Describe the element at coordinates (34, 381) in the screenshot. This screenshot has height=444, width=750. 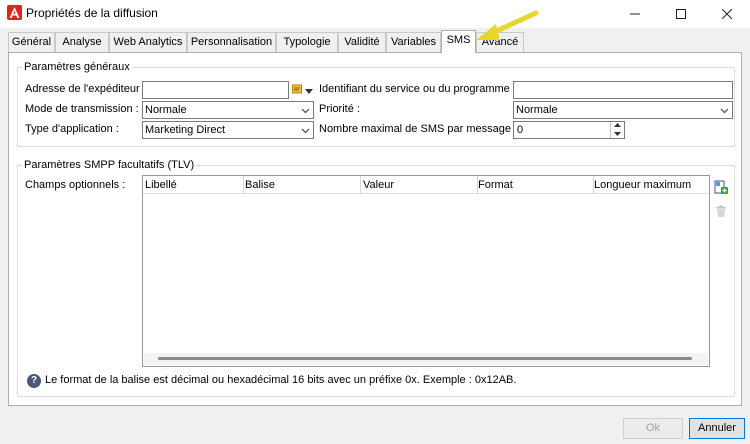
I see `help-icon: ?` at that location.